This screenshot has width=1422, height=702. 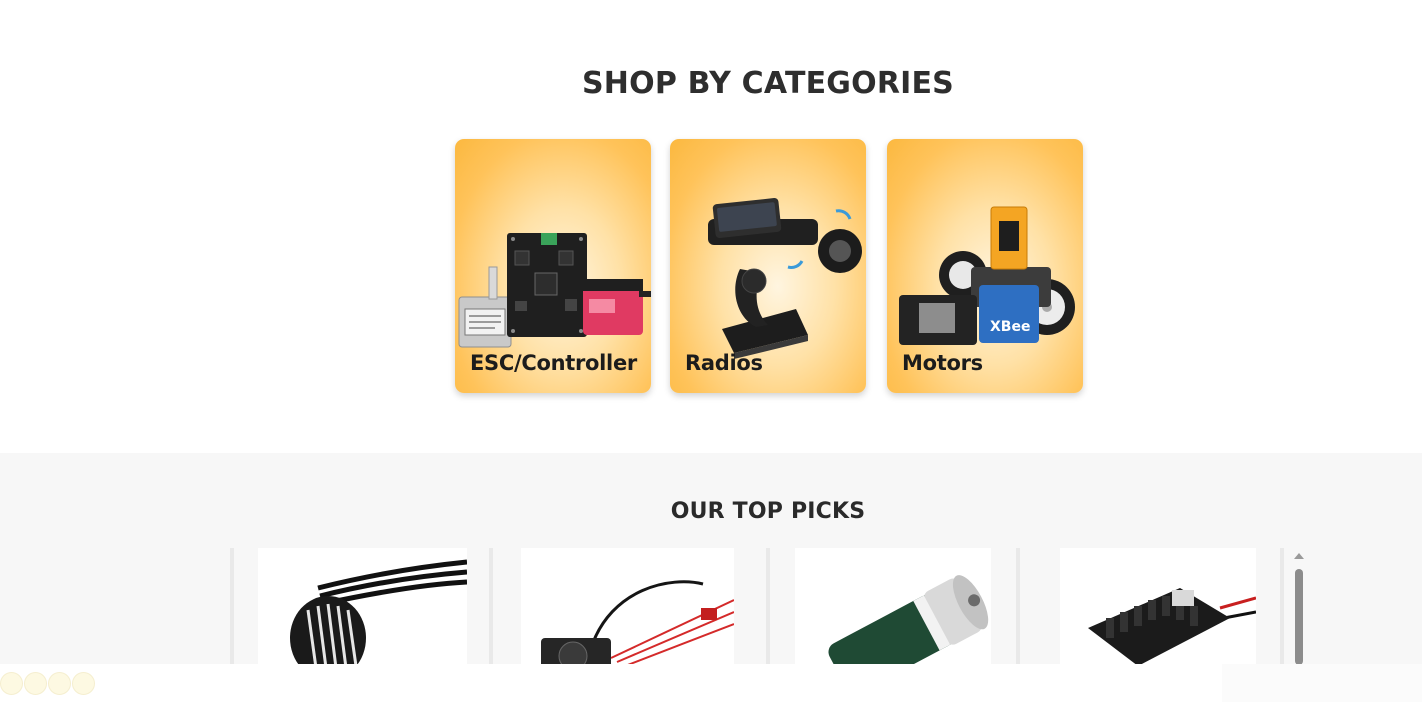 What do you see at coordinates (1322, 683) in the screenshot?
I see `bottom-right-faint-panel` at bounding box center [1322, 683].